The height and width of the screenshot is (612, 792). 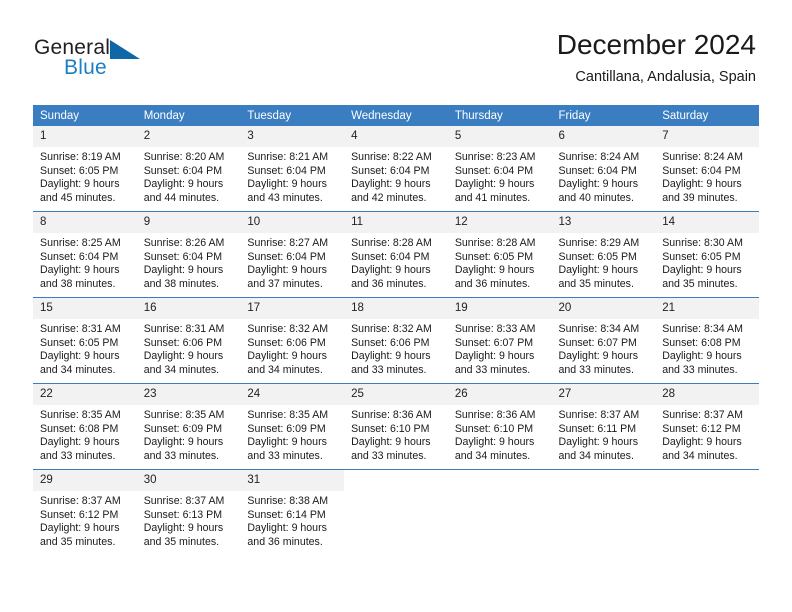 I want to click on day-number: 2, so click(x=188, y=136).